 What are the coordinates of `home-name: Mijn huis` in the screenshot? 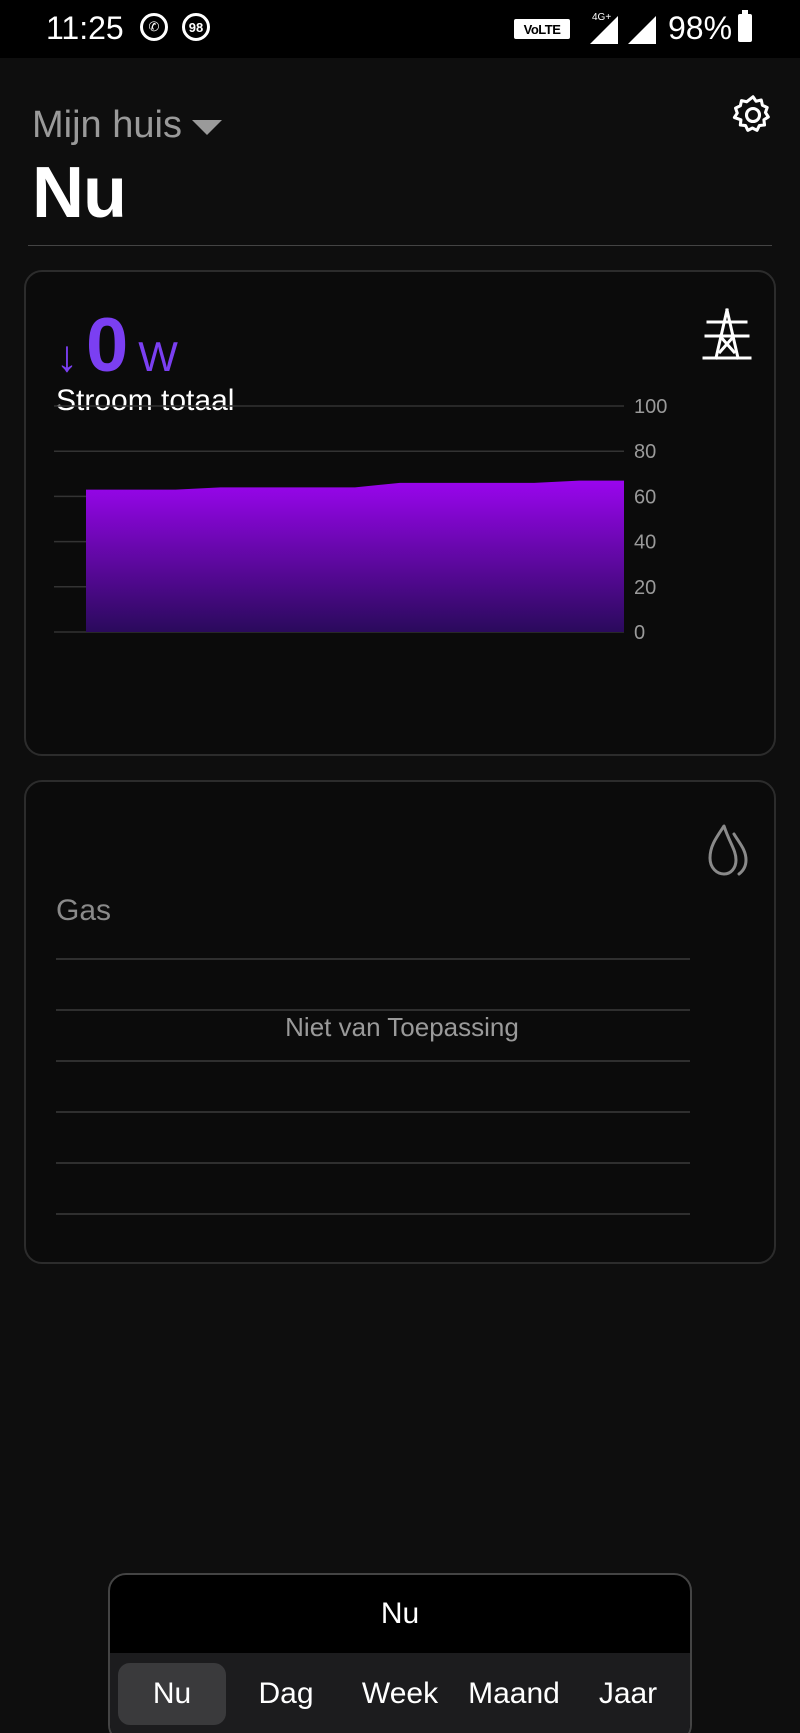 It's located at (107, 125).